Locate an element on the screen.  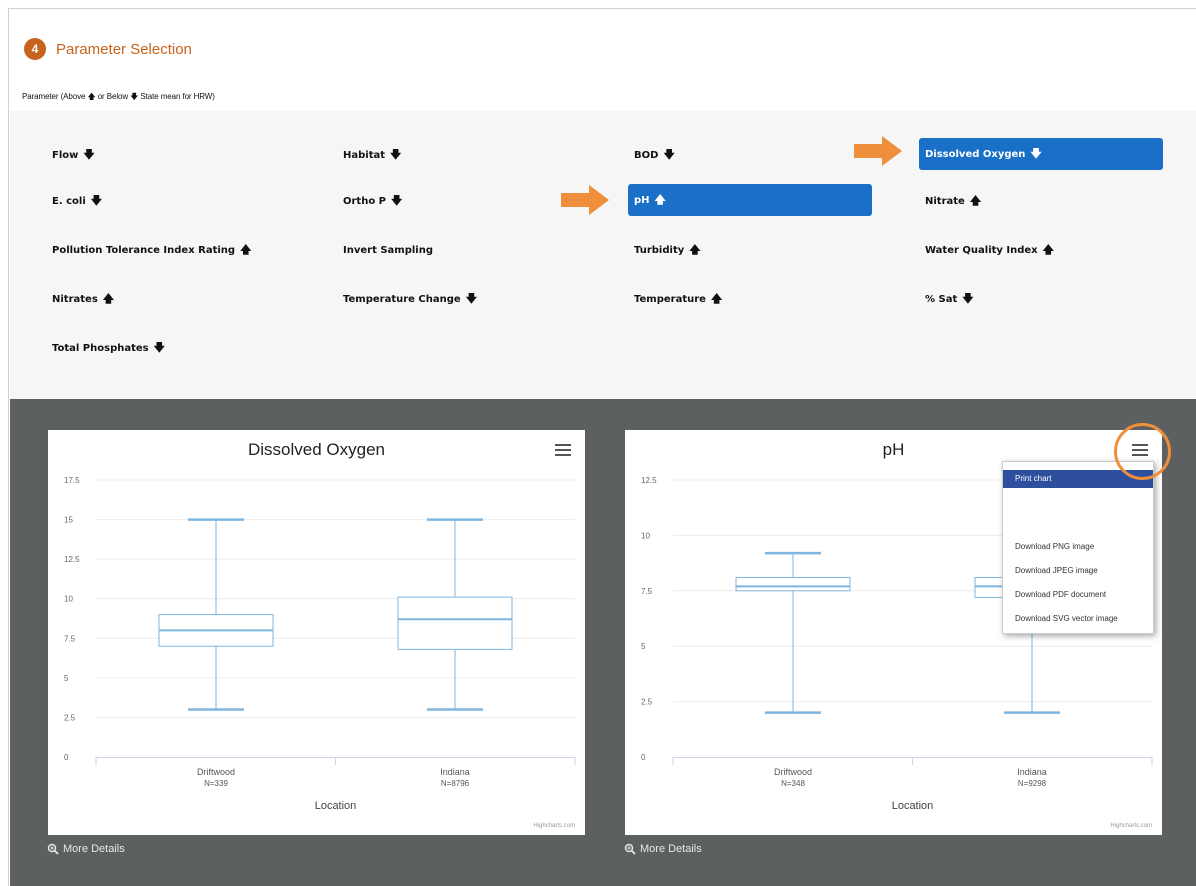
parameter-label: Ortho P is located at coordinates (365, 201).